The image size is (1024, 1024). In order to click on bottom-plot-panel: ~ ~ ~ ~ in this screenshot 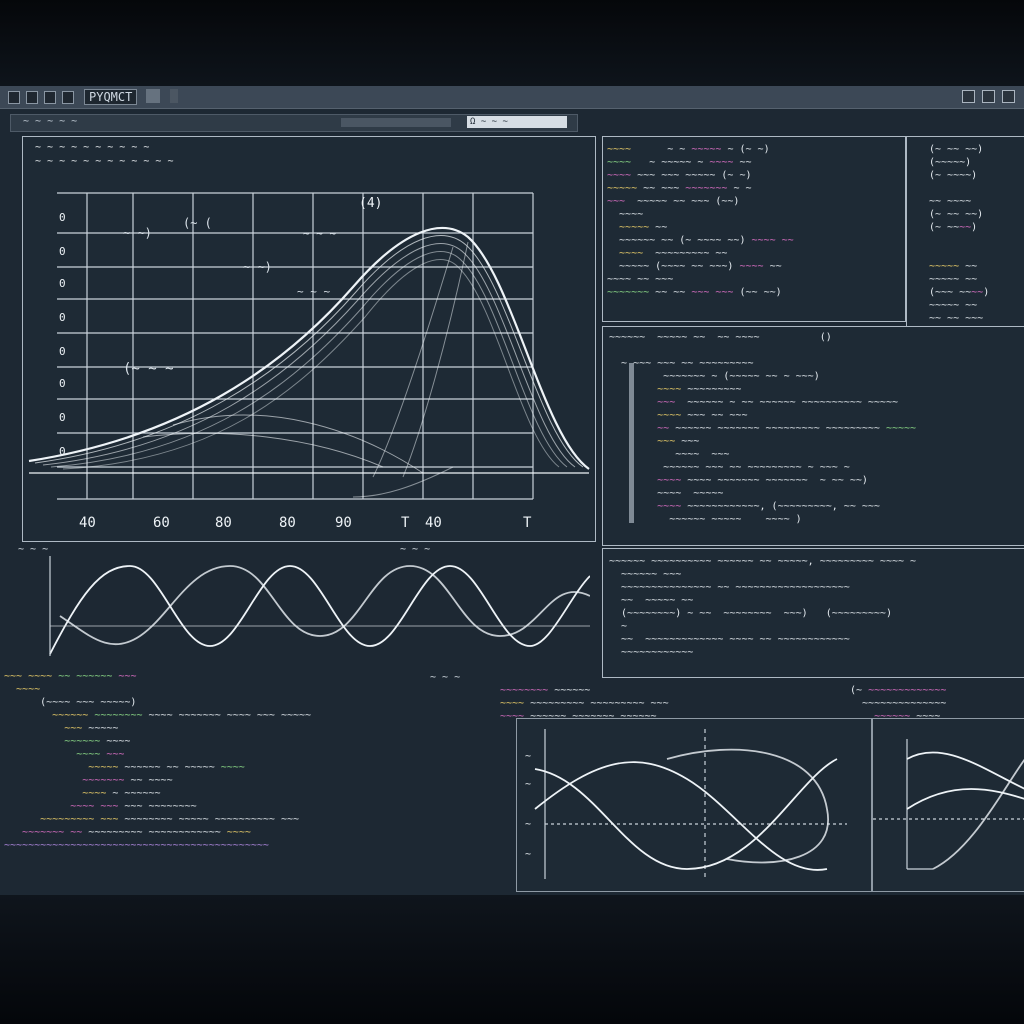, I will do `click(694, 805)`.